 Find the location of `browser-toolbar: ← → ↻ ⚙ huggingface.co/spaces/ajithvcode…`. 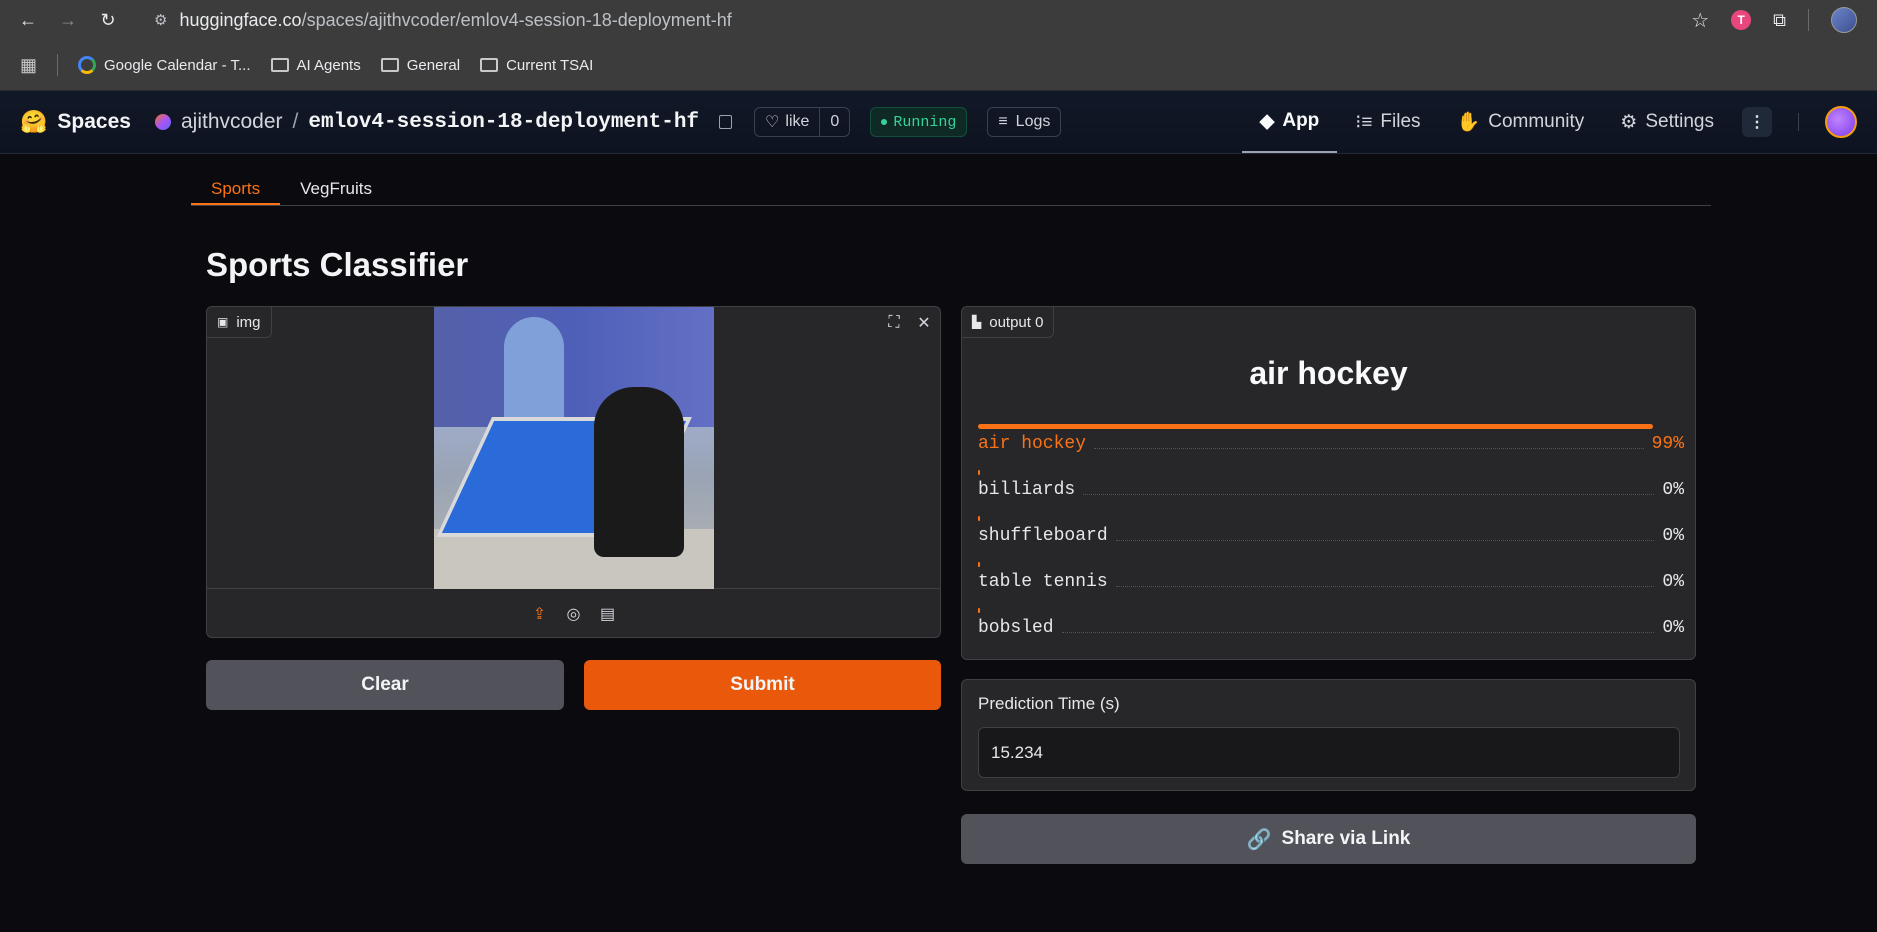

browser-toolbar: ← → ↻ ⚙ huggingface.co/spaces/ajithvcode… is located at coordinates (938, 20).